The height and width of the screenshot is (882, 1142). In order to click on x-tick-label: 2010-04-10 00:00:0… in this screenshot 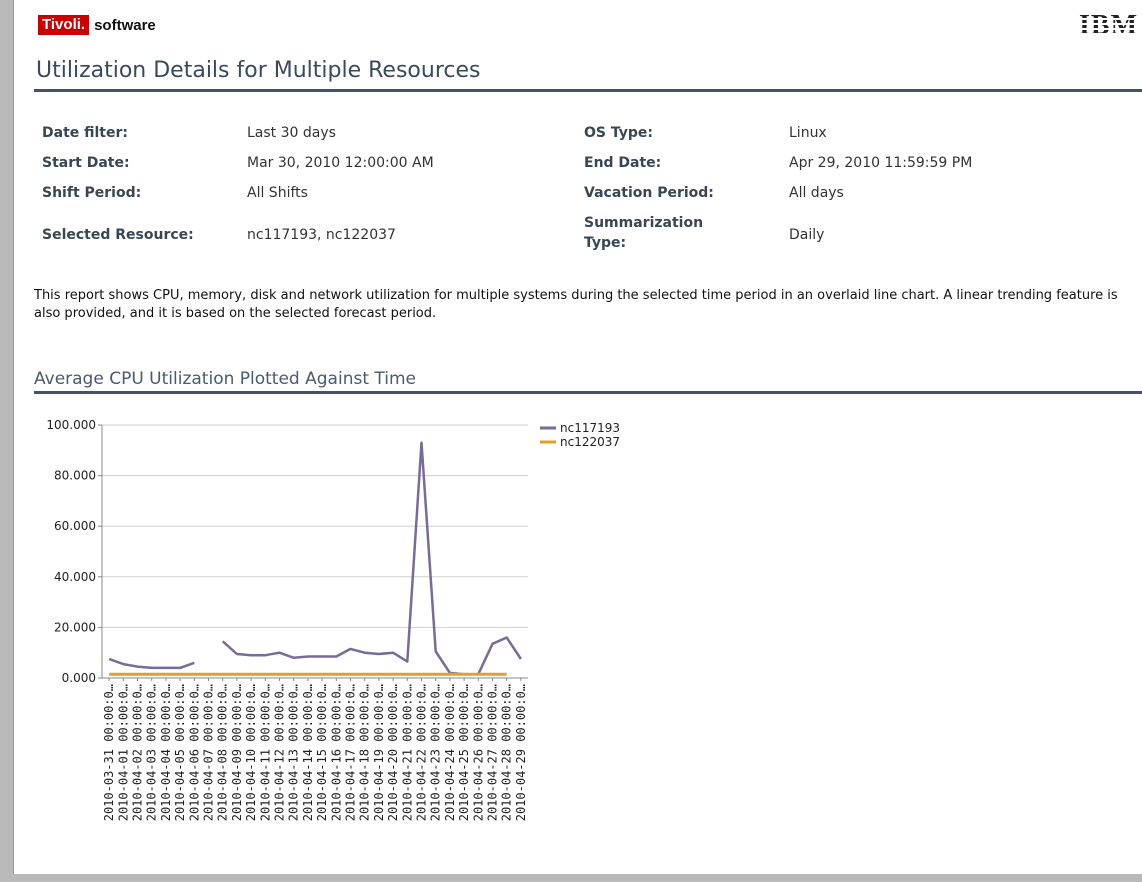, I will do `click(251, 752)`.